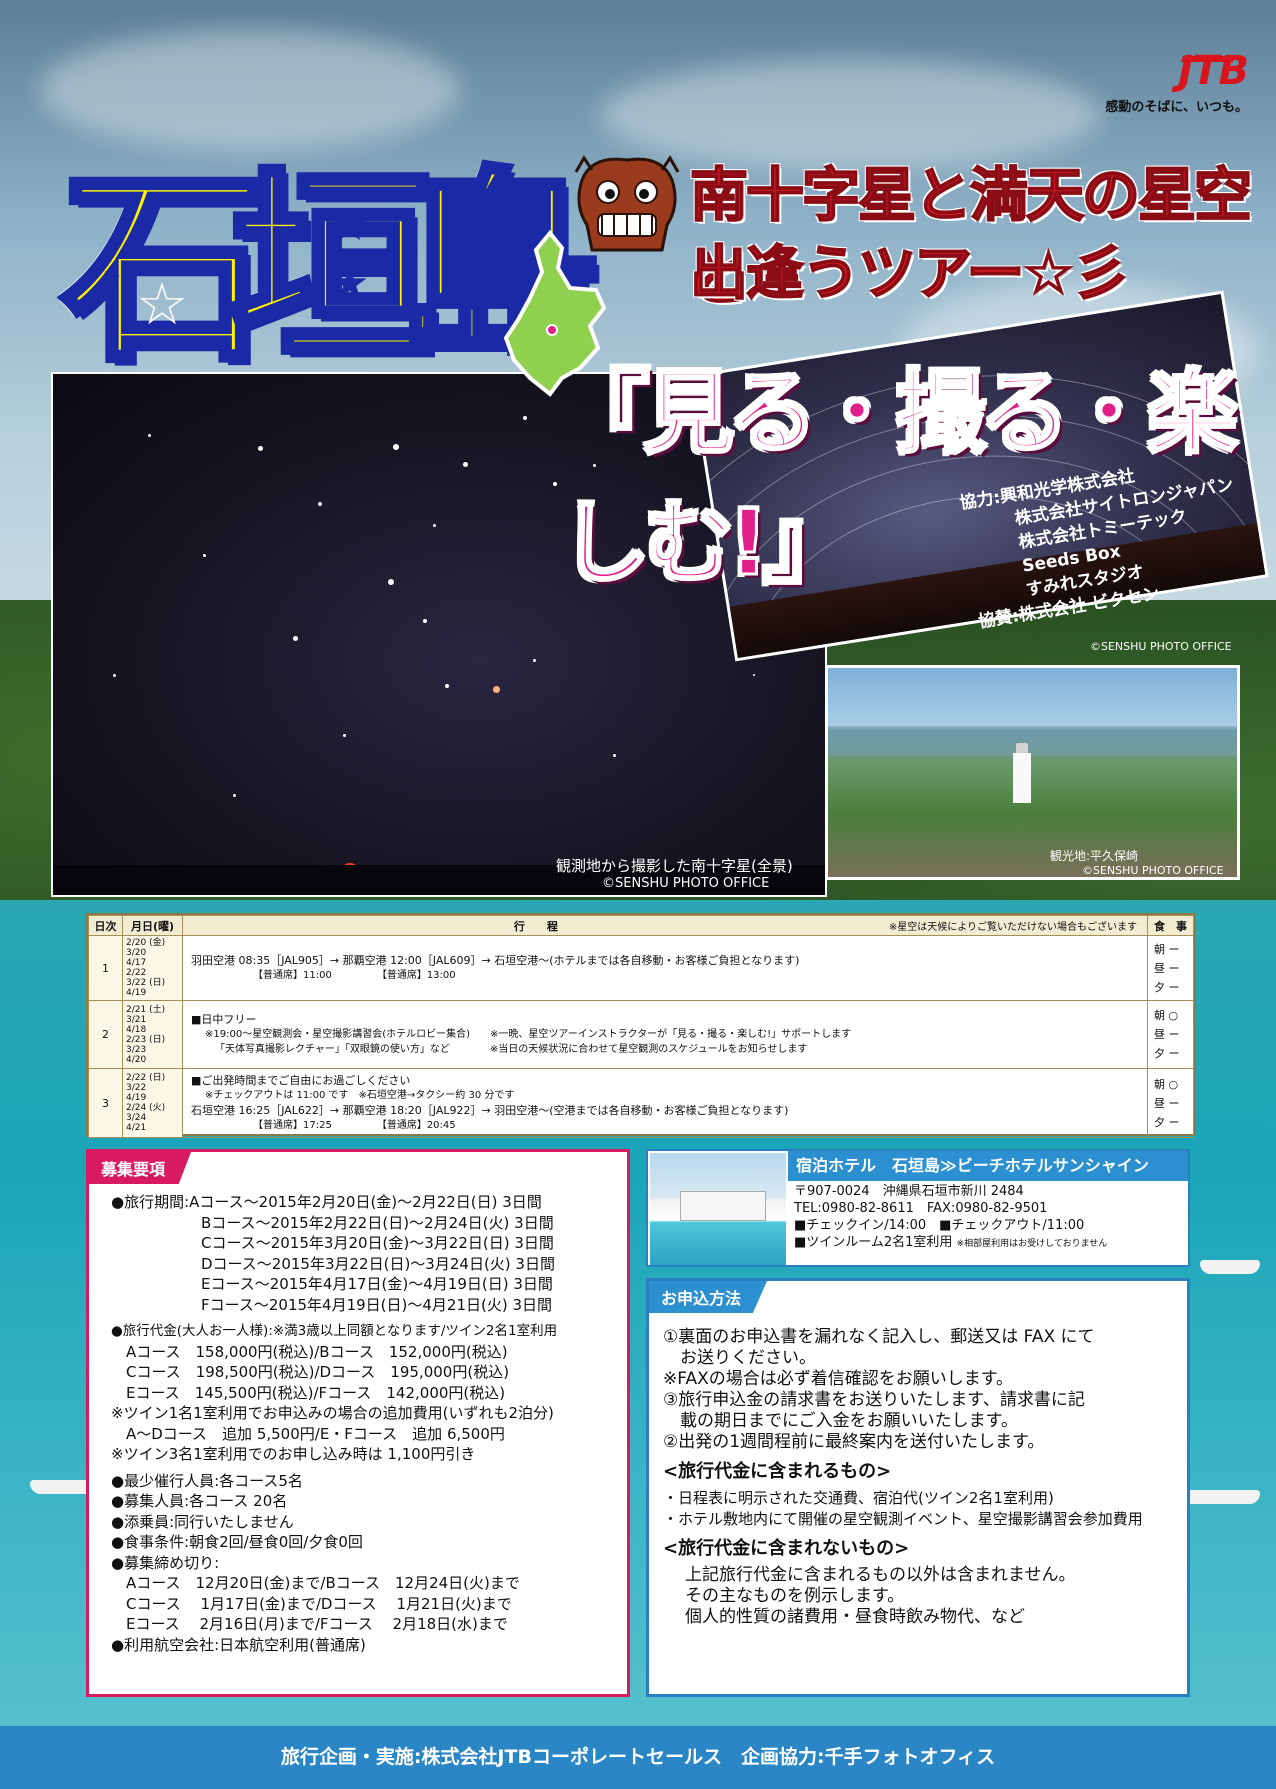  Describe the element at coordinates (136, 973) in the screenshot. I see `date: 2/22` at that location.